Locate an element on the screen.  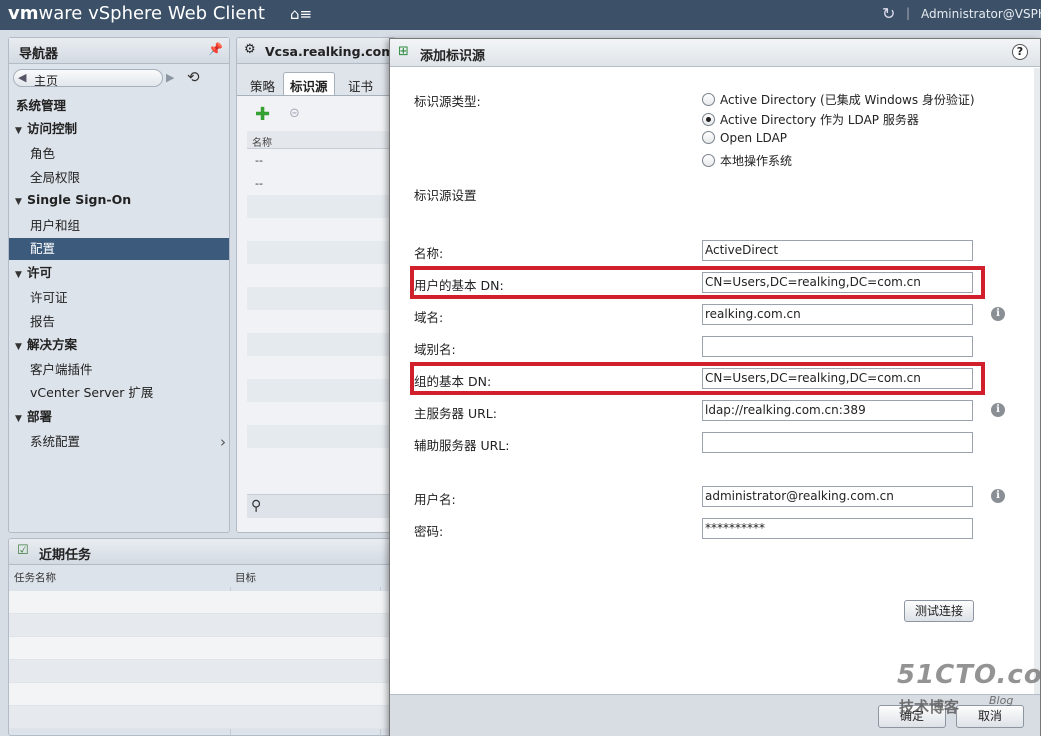
back-arrow-icon: ◀ is located at coordinates (22, 77).